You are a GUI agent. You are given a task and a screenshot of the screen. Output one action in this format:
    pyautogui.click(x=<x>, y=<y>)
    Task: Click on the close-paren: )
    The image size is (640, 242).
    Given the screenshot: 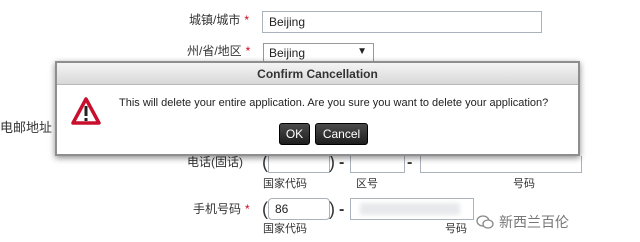 What is the action you would take?
    pyautogui.click(x=332, y=209)
    